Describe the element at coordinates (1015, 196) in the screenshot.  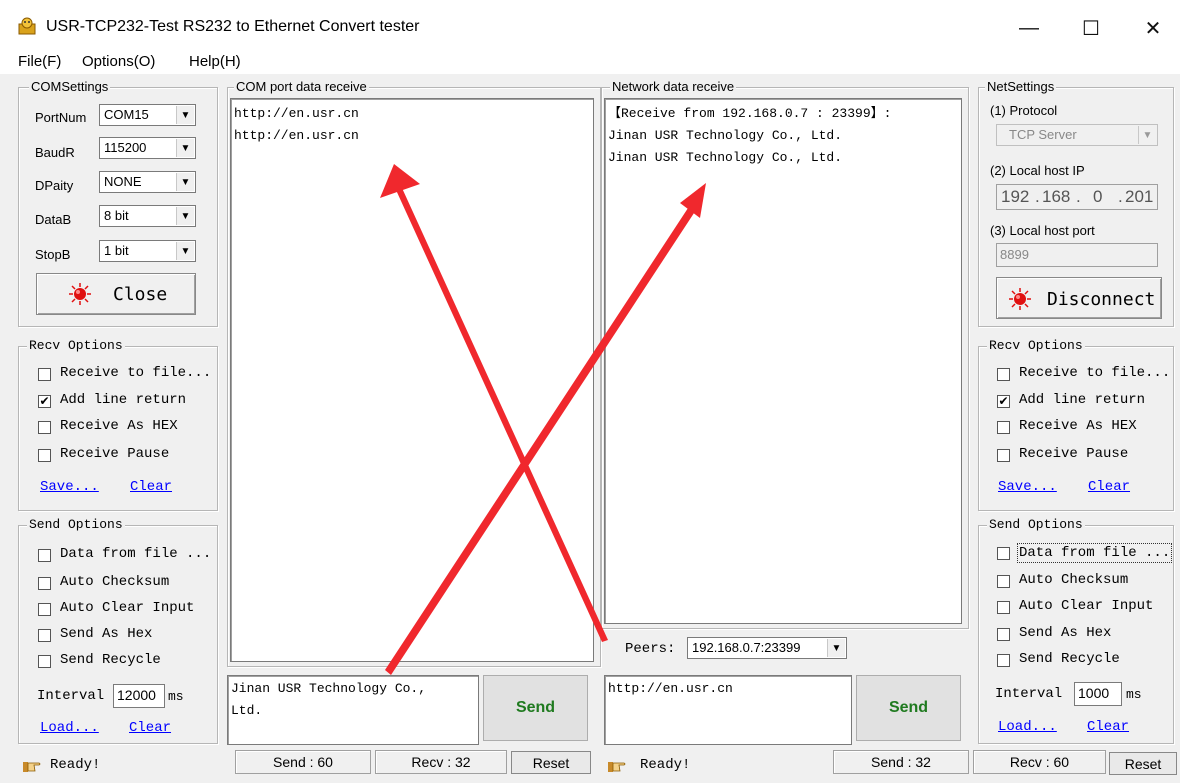
I see `ip-octet-1: 192` at that location.